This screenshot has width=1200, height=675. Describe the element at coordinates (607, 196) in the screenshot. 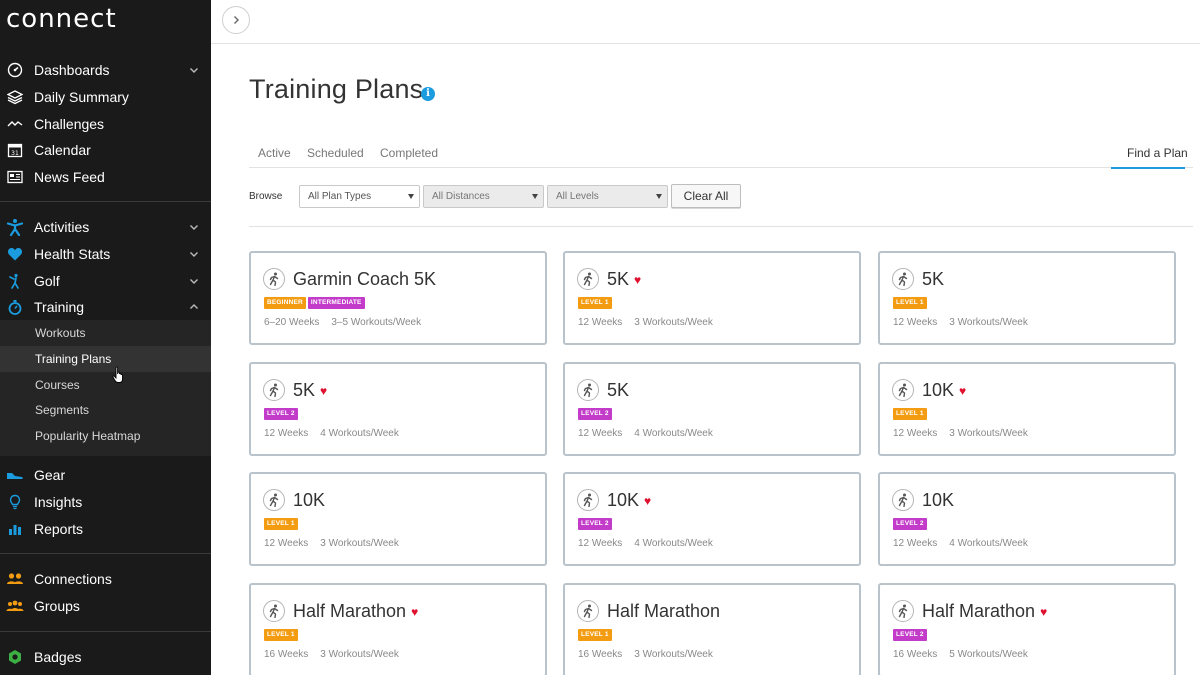

I see `level-select: All Levels` at that location.